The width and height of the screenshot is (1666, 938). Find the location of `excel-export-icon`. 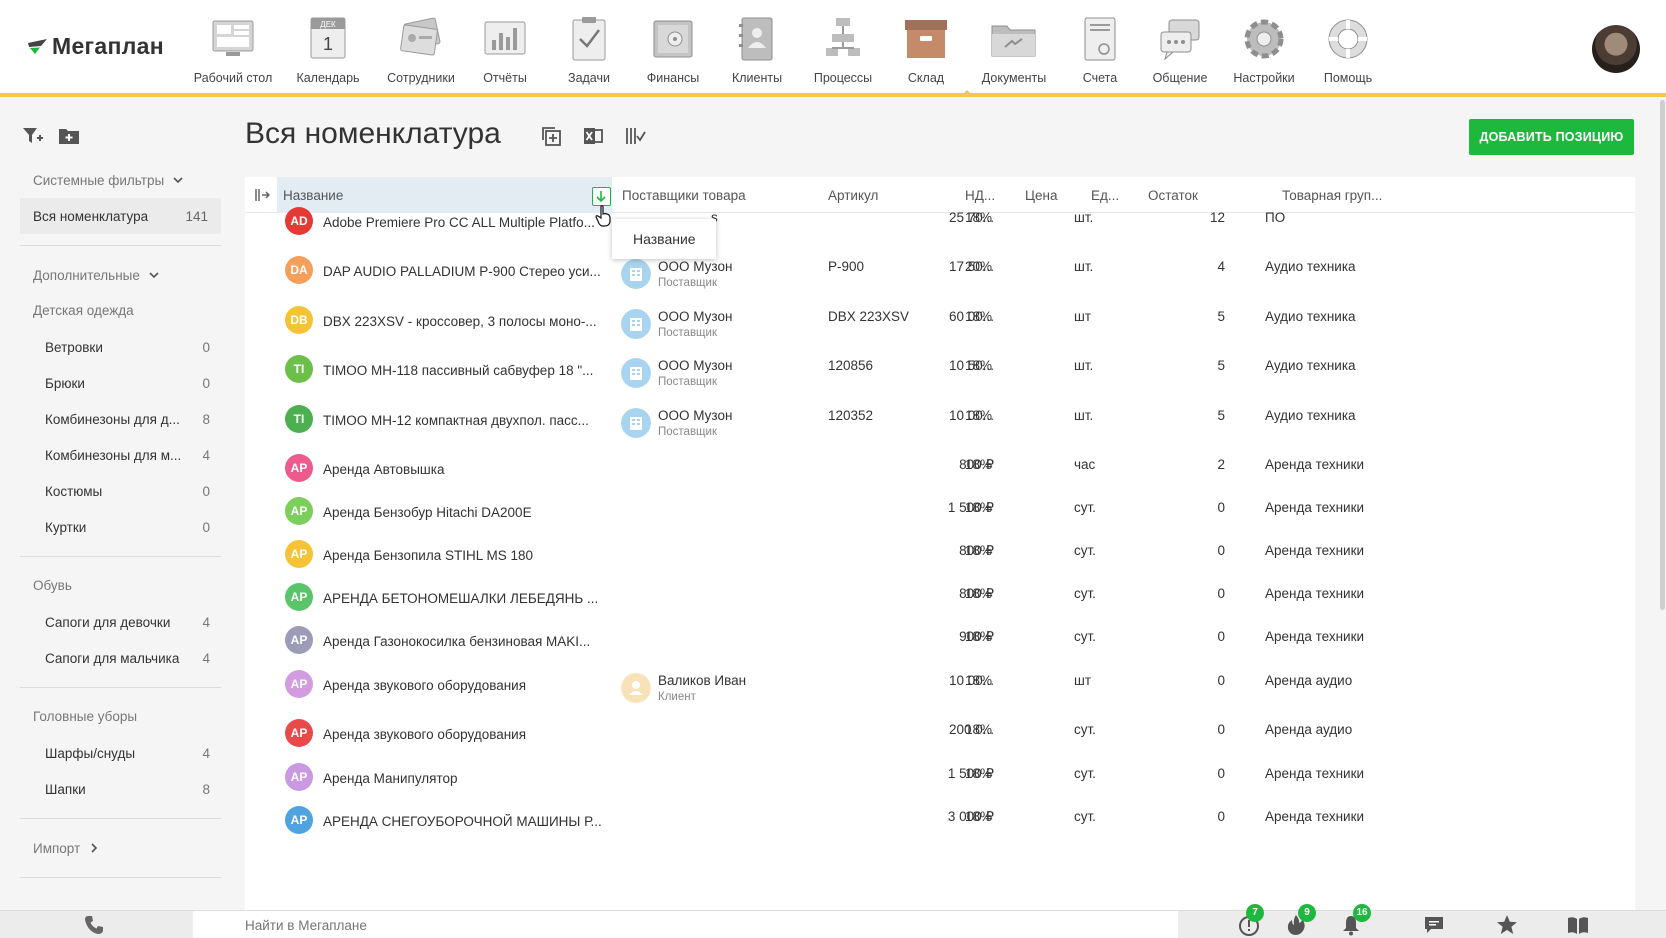

excel-export-icon is located at coordinates (593, 136).